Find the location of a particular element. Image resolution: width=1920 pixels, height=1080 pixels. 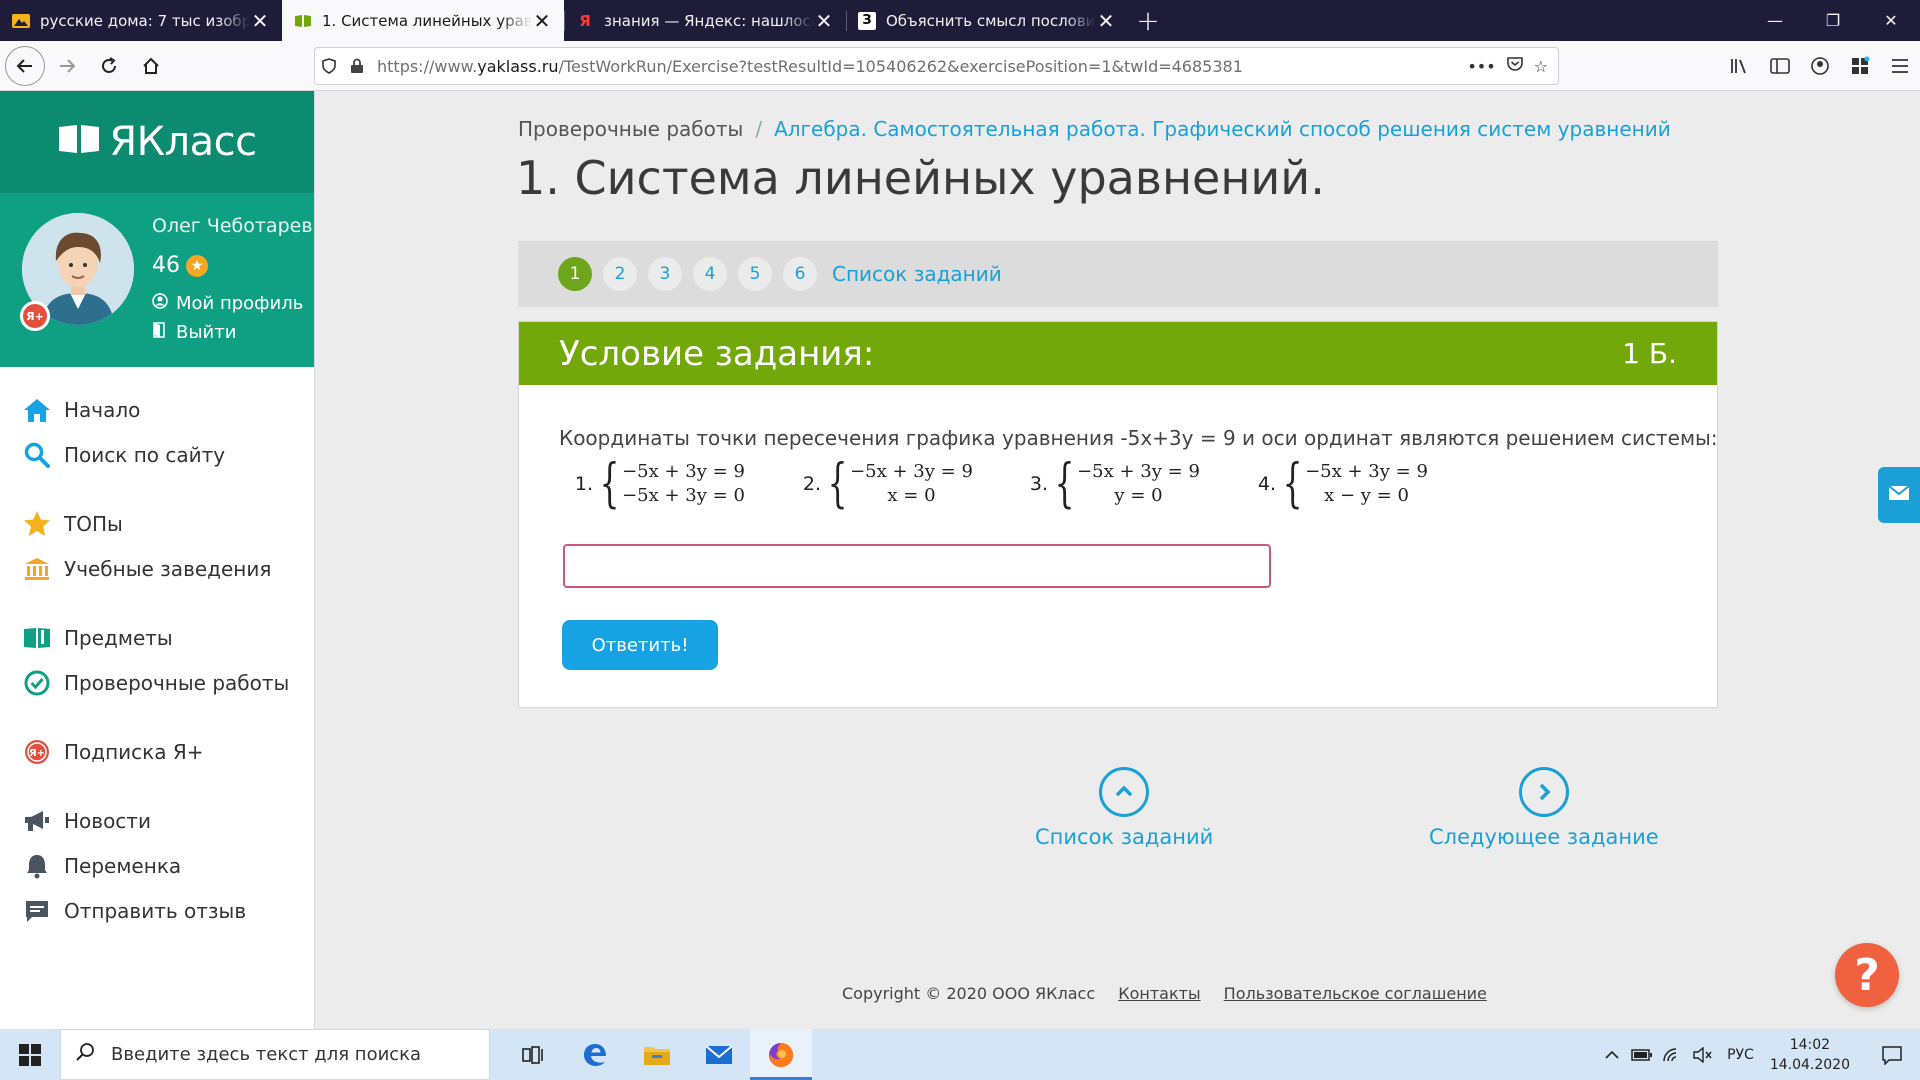

task-view-icon is located at coordinates (533, 1054).